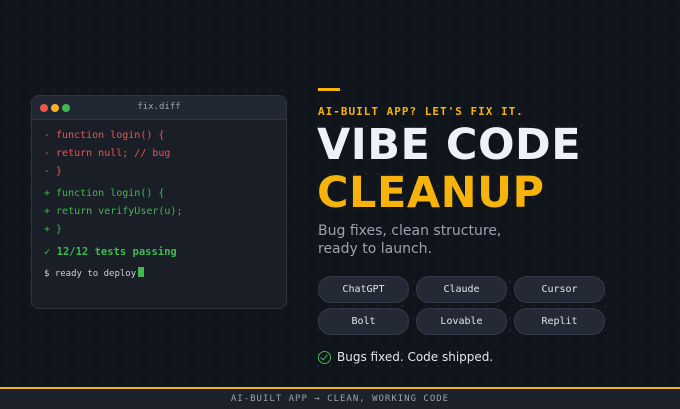 Image resolution: width=680 pixels, height=409 pixels. What do you see at coordinates (559, 321) in the screenshot?
I see `tool-chip-replit: Replit` at bounding box center [559, 321].